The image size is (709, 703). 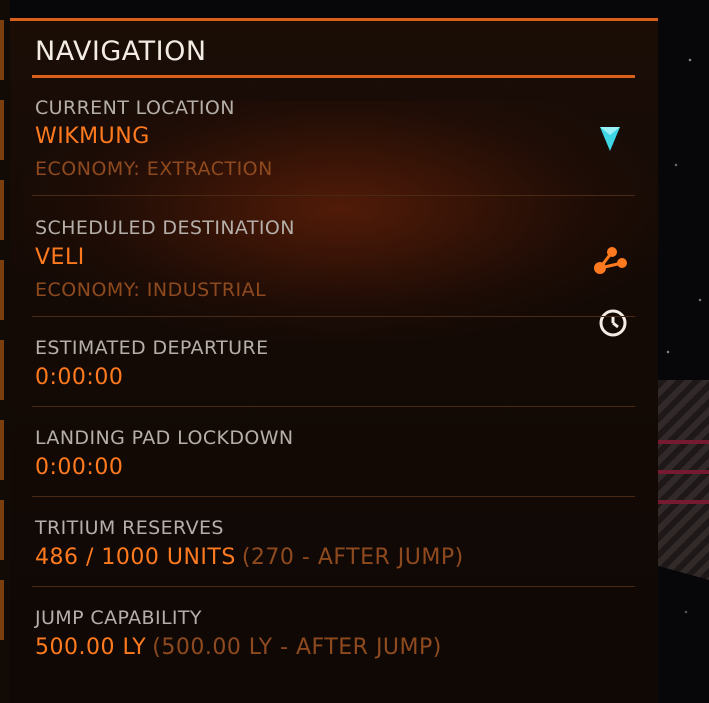 I want to click on landing-pad-lockdown-label: LANDING PAD LOCKDOWN, so click(x=164, y=438).